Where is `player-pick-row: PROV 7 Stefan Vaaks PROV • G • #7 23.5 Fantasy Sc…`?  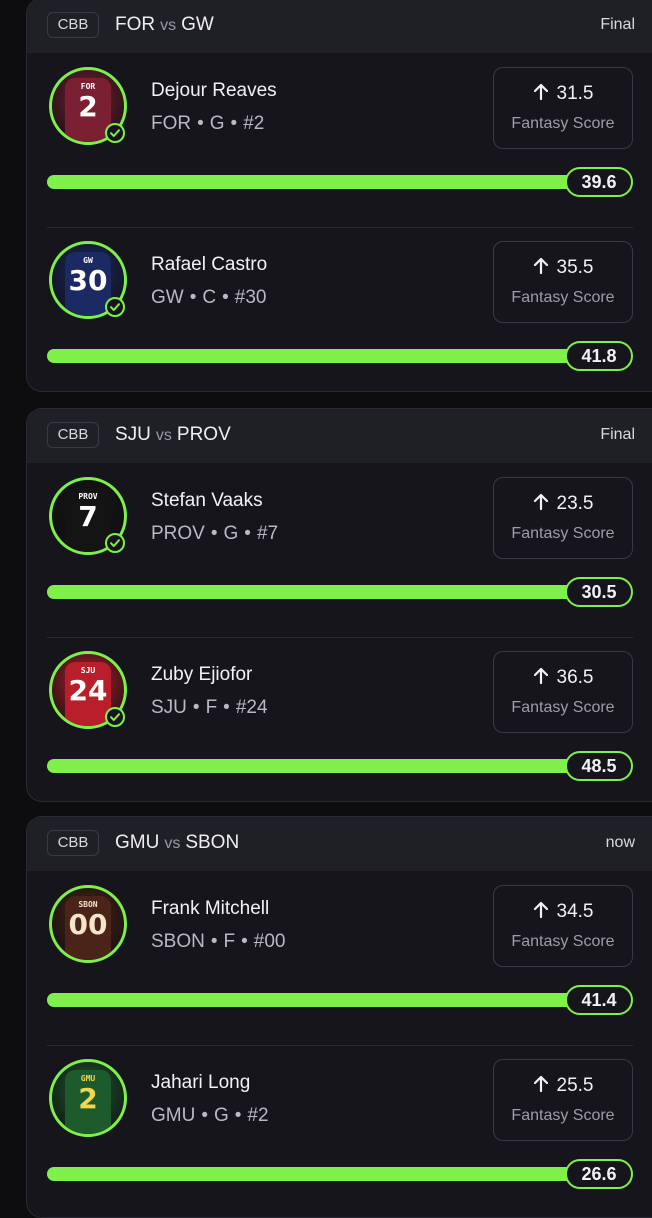
player-pick-row: PROV 7 Stefan Vaaks PROV • G • #7 23.5 Fantasy Sc… is located at coordinates (339, 550).